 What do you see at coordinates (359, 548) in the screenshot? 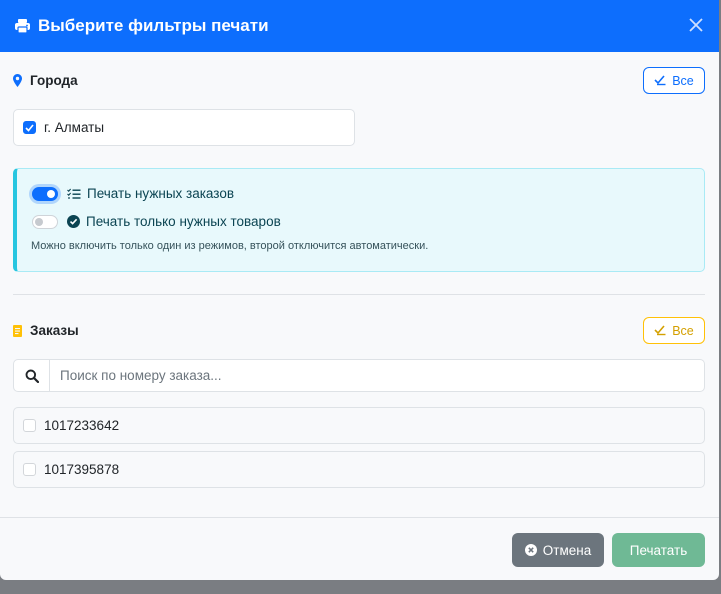
I see `modal-footer: Отмена Печатать` at bounding box center [359, 548].